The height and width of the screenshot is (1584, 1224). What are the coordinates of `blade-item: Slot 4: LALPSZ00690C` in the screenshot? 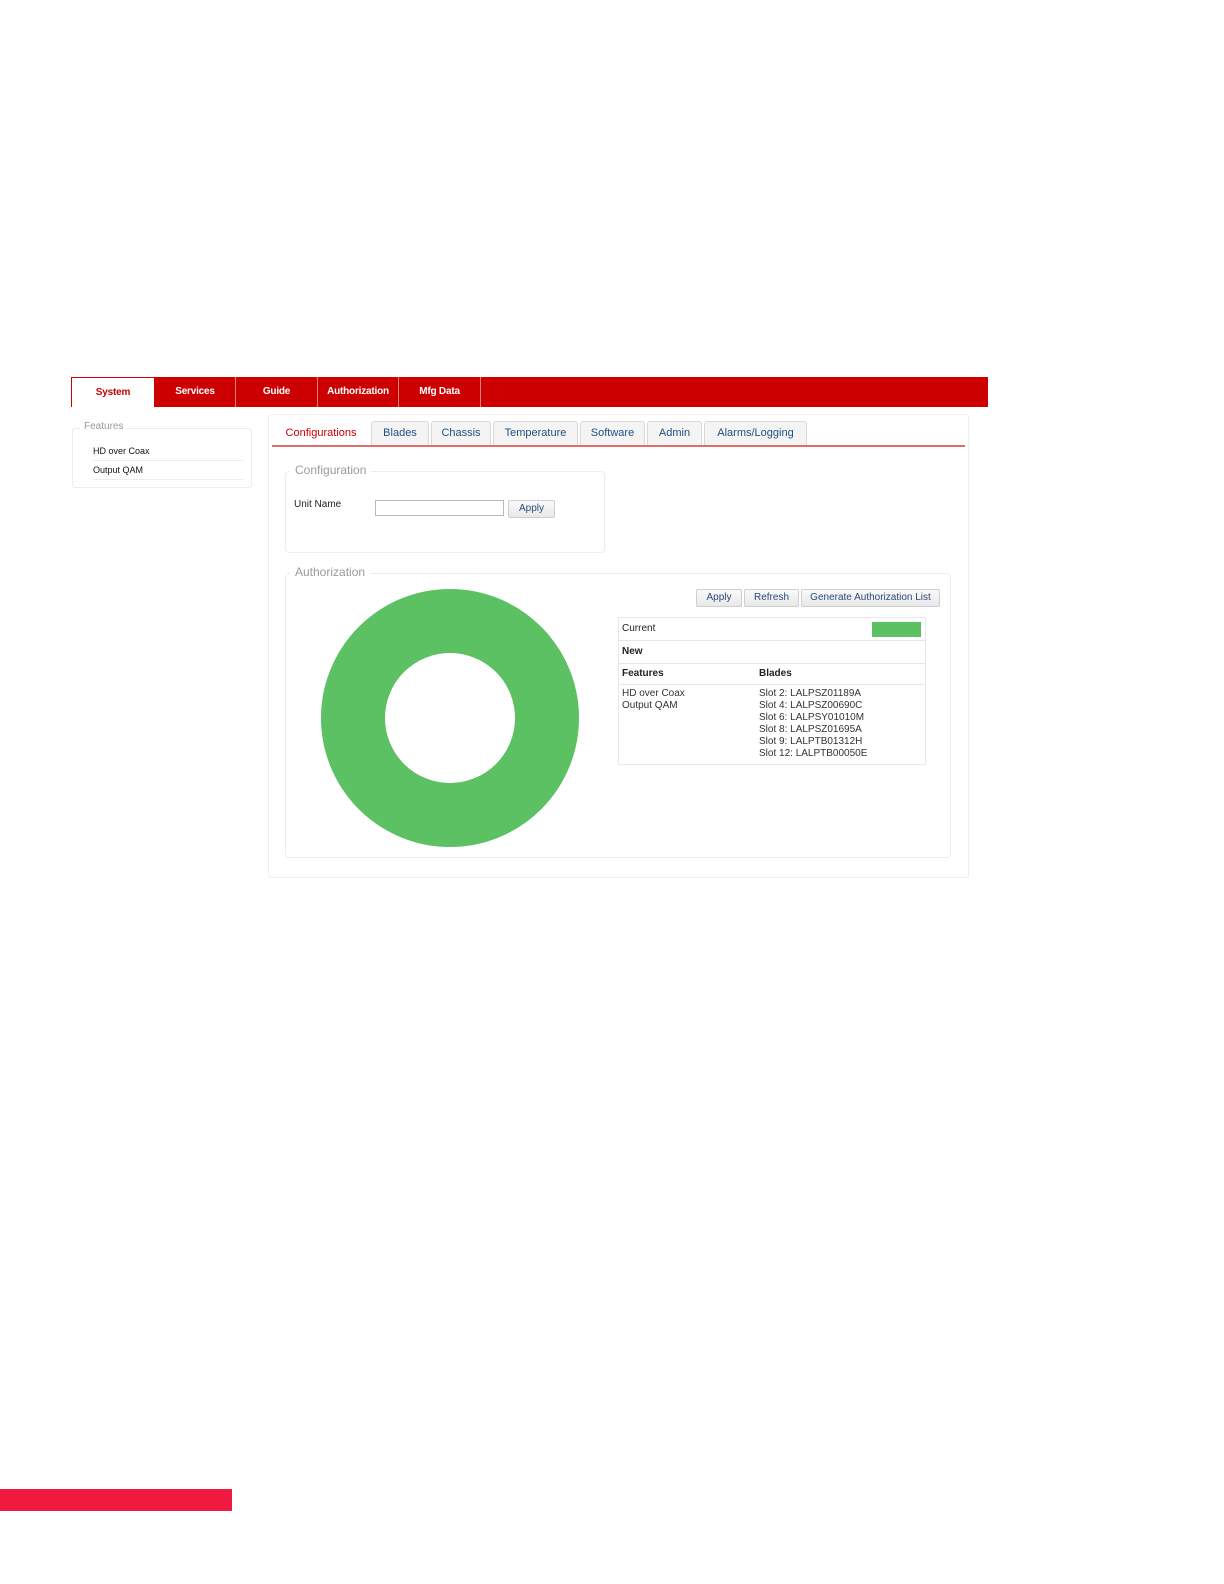 It's located at (811, 705).